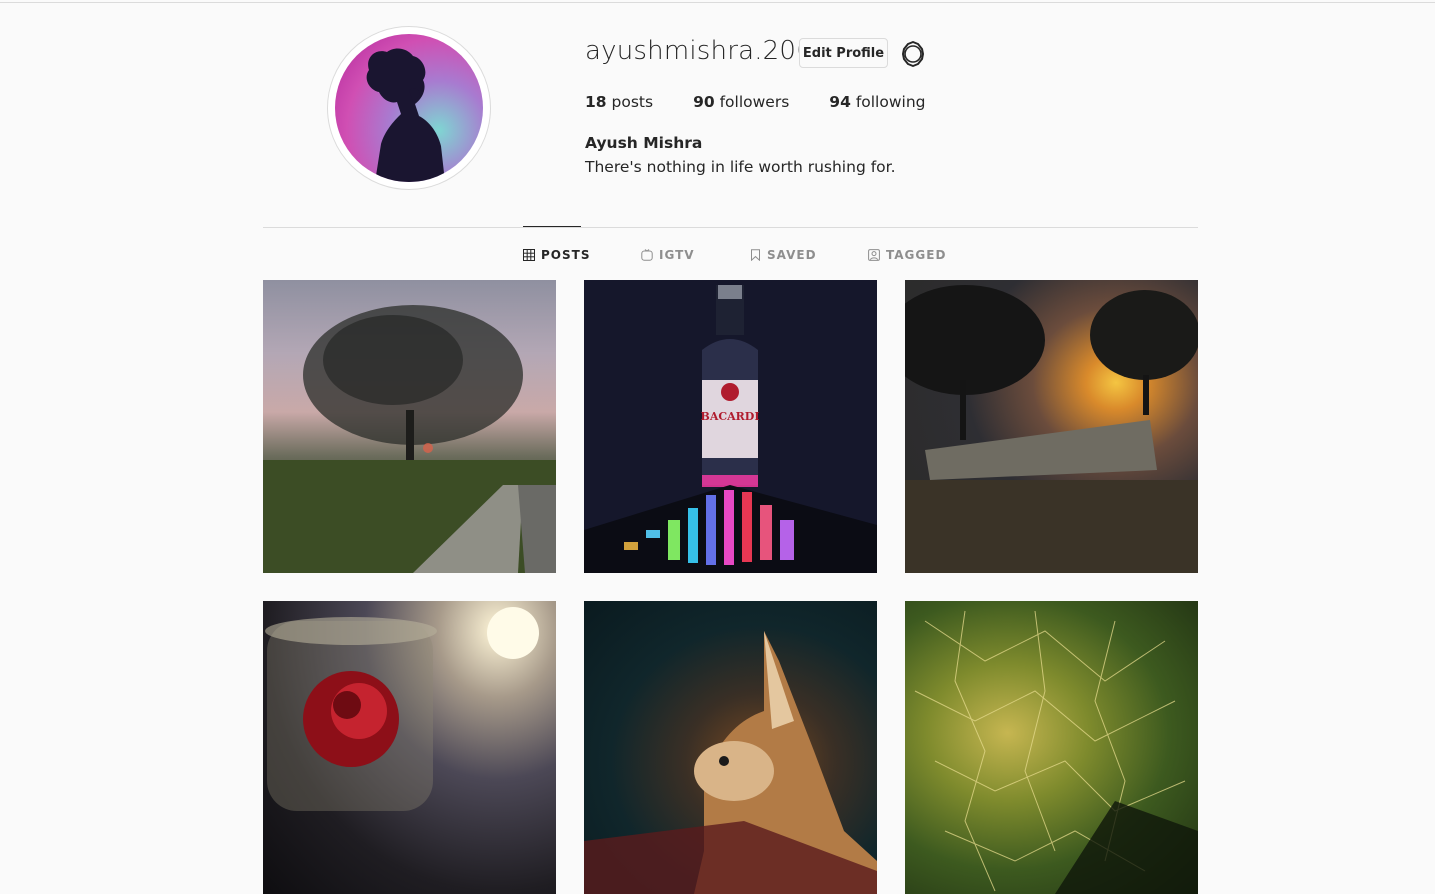 The height and width of the screenshot is (894, 1435). Describe the element at coordinates (840, 102) in the screenshot. I see `following-count-value: 94` at that location.